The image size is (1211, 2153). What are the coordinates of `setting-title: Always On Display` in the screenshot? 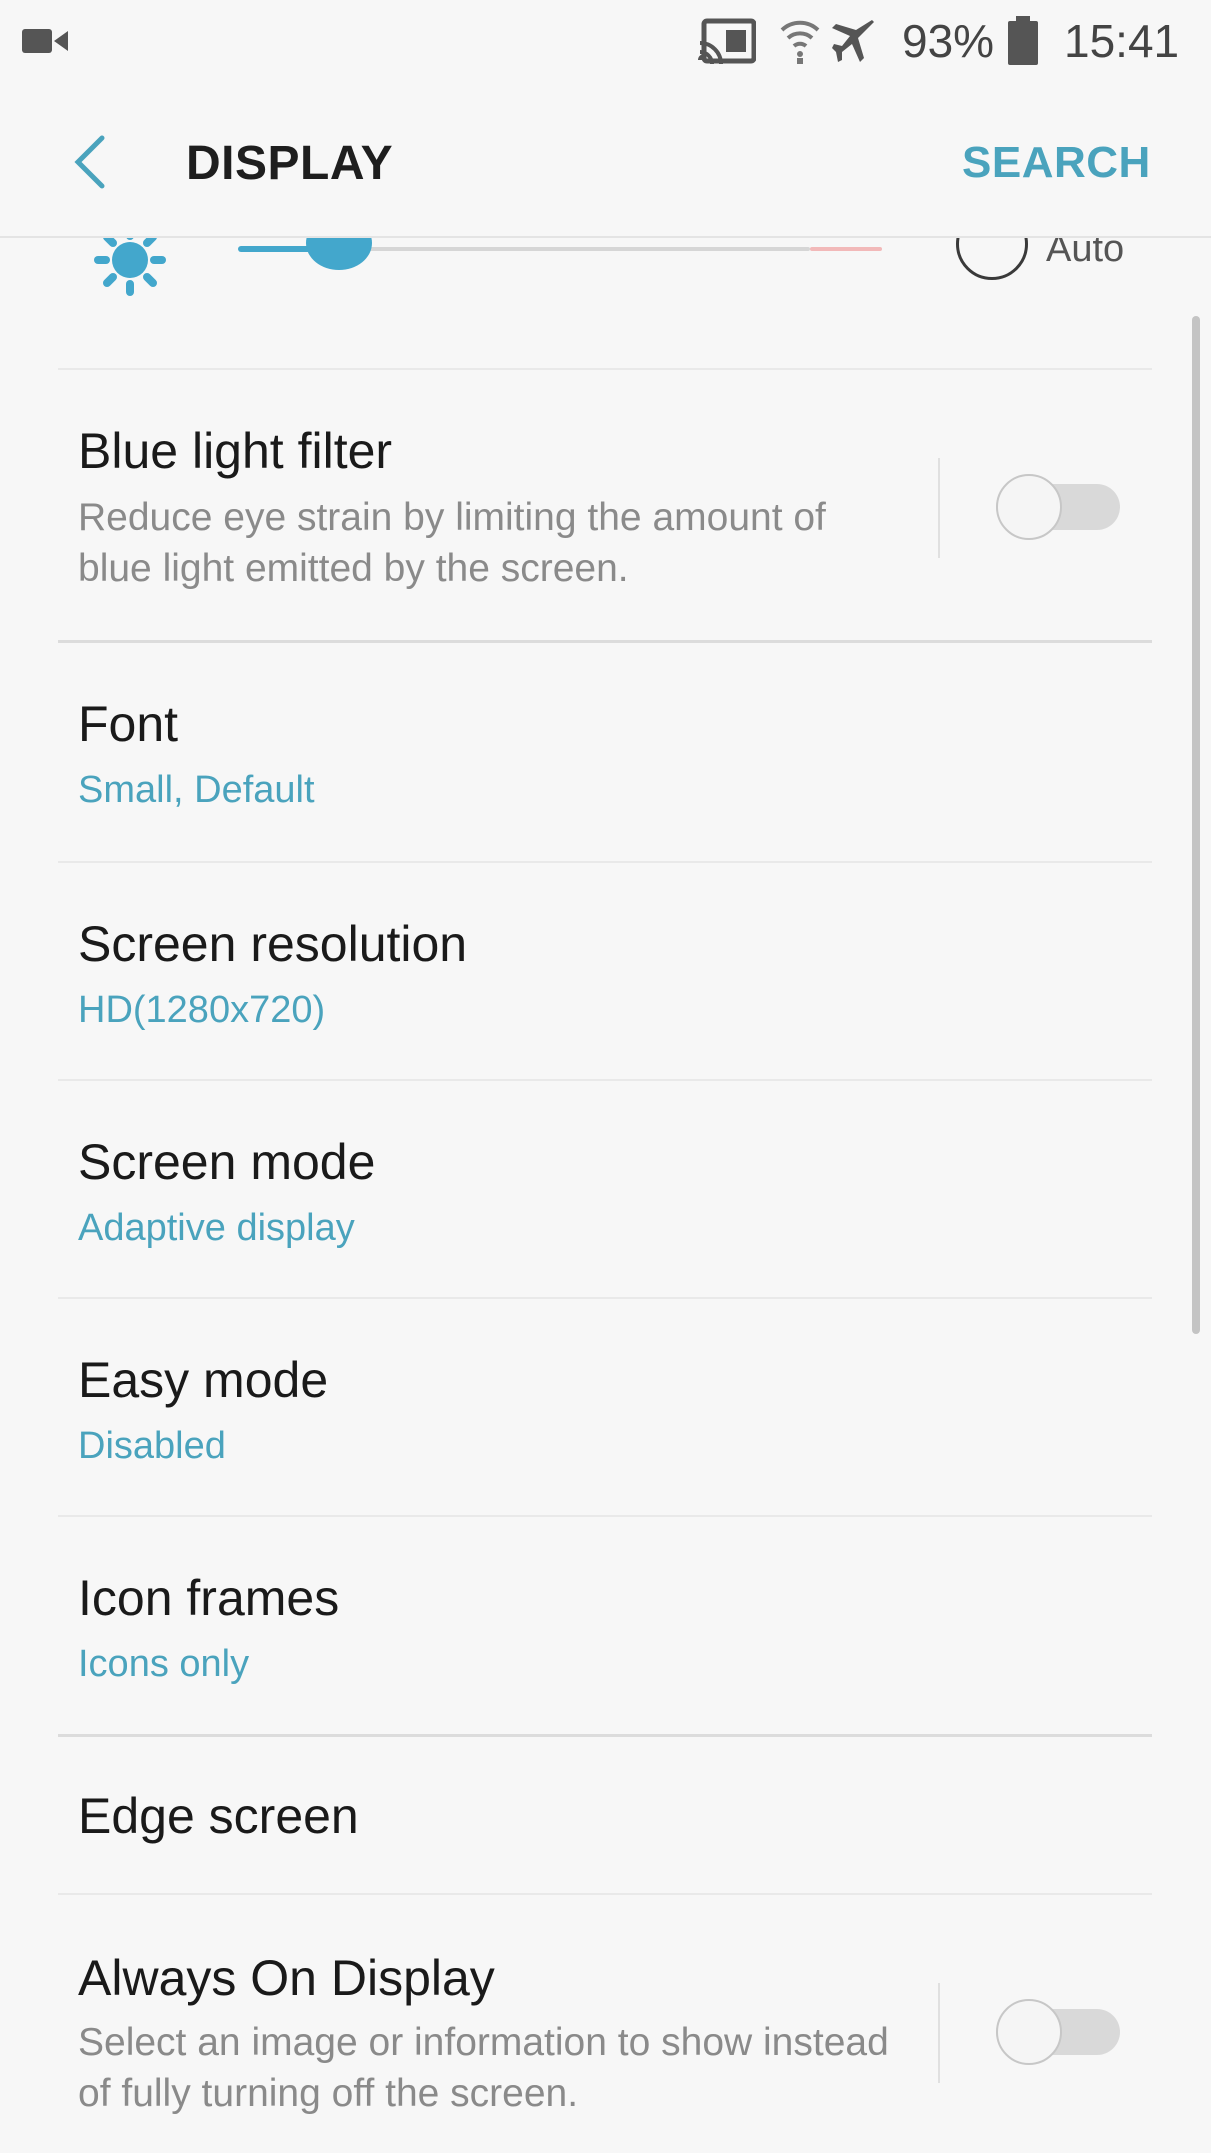 It's located at (286, 1978).